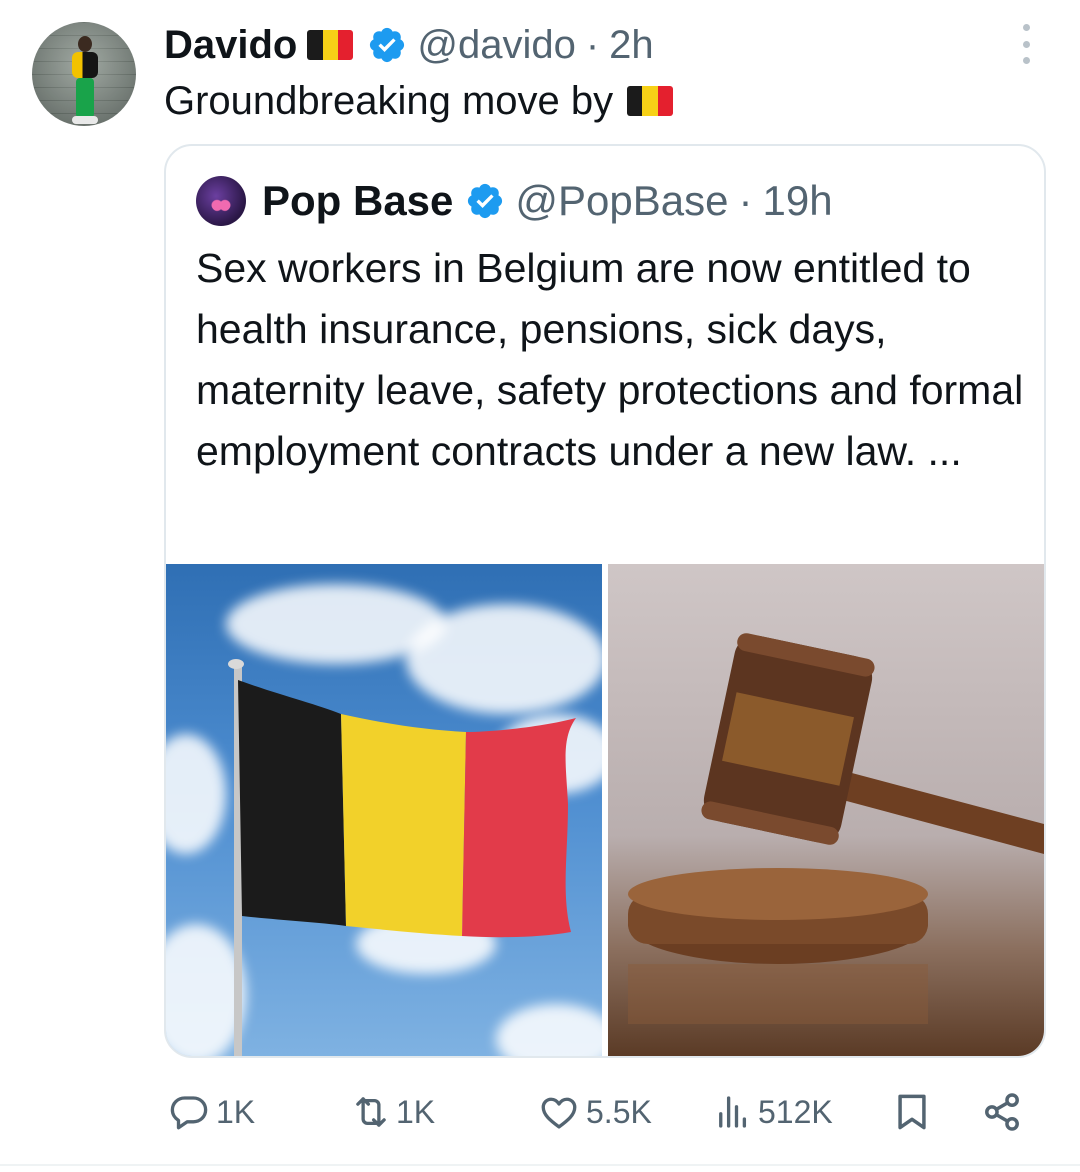  Describe the element at coordinates (392, 1112) in the screenshot. I see `repost-button: 1K` at that location.